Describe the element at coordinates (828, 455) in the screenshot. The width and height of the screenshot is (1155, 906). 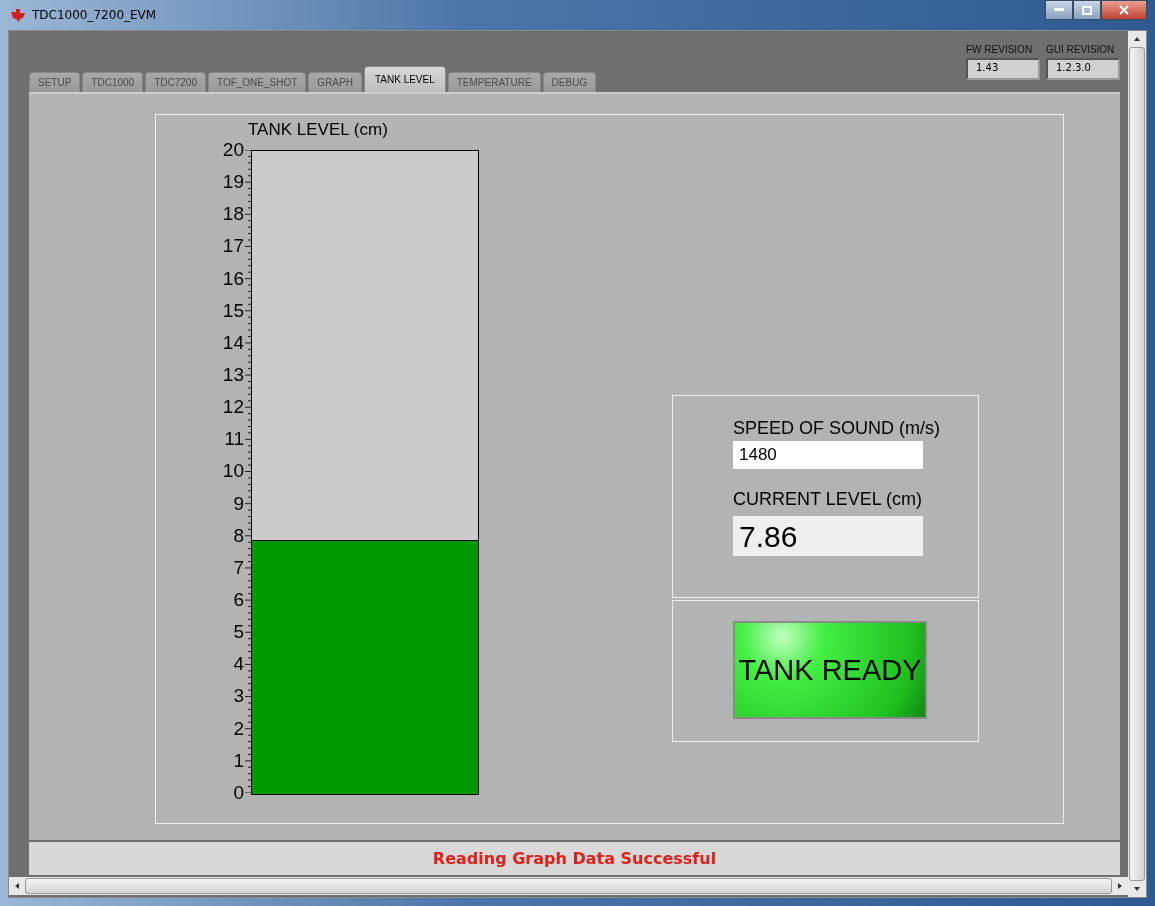
I see `speed-input: 1480` at that location.